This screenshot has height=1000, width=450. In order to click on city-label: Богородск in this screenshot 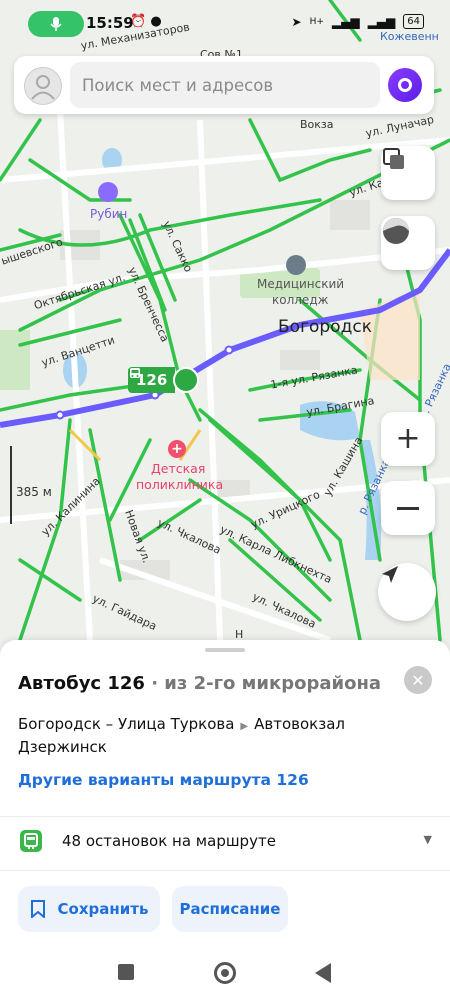, I will do `click(325, 327)`.